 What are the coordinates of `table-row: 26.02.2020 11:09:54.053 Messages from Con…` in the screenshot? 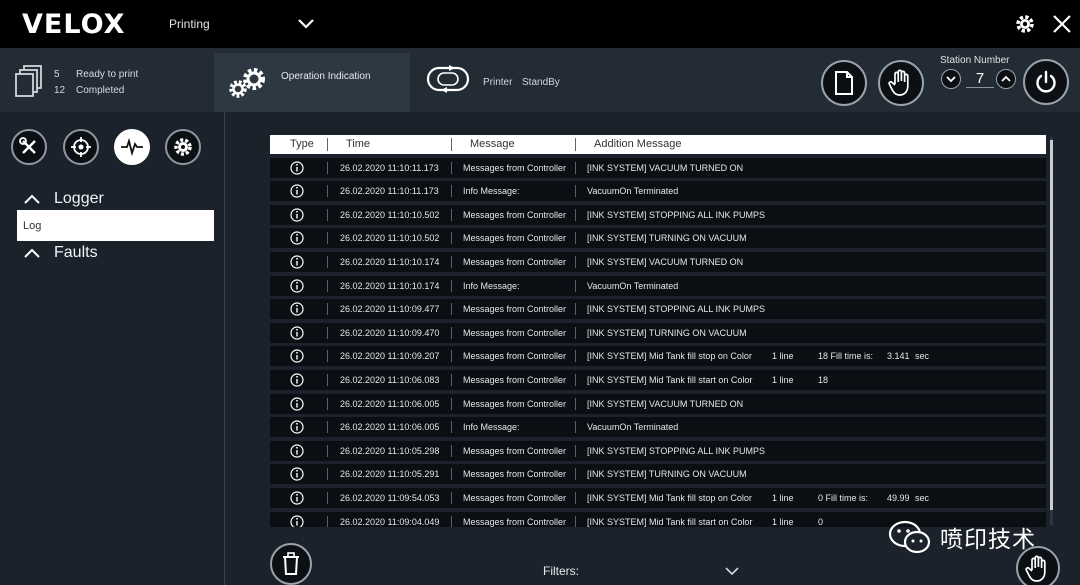 It's located at (658, 497).